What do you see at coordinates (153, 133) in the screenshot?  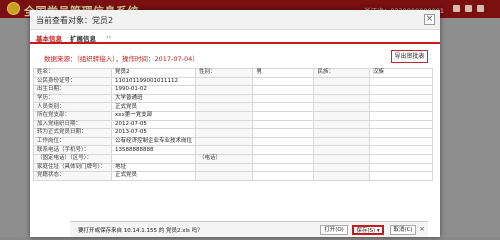 I see `field-value: 2013-07-05` at bounding box center [153, 133].